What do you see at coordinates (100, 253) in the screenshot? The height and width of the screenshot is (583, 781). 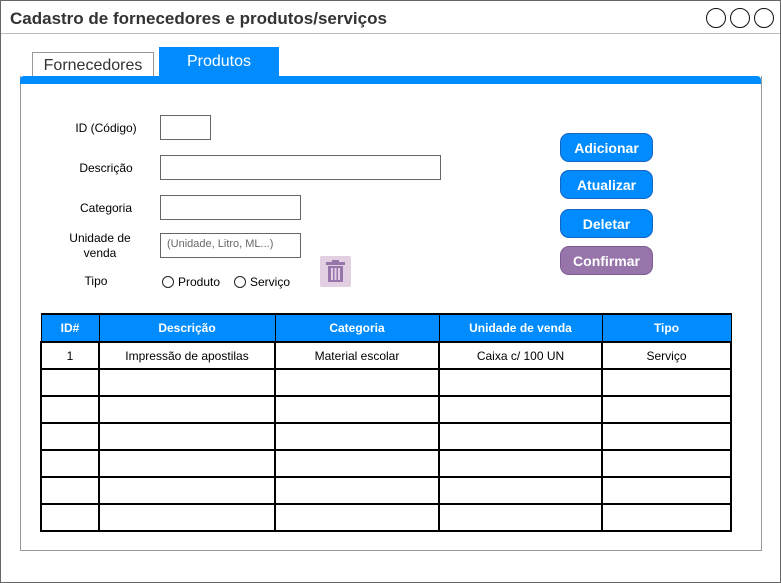 I see `unidade-label-line2: venda` at bounding box center [100, 253].